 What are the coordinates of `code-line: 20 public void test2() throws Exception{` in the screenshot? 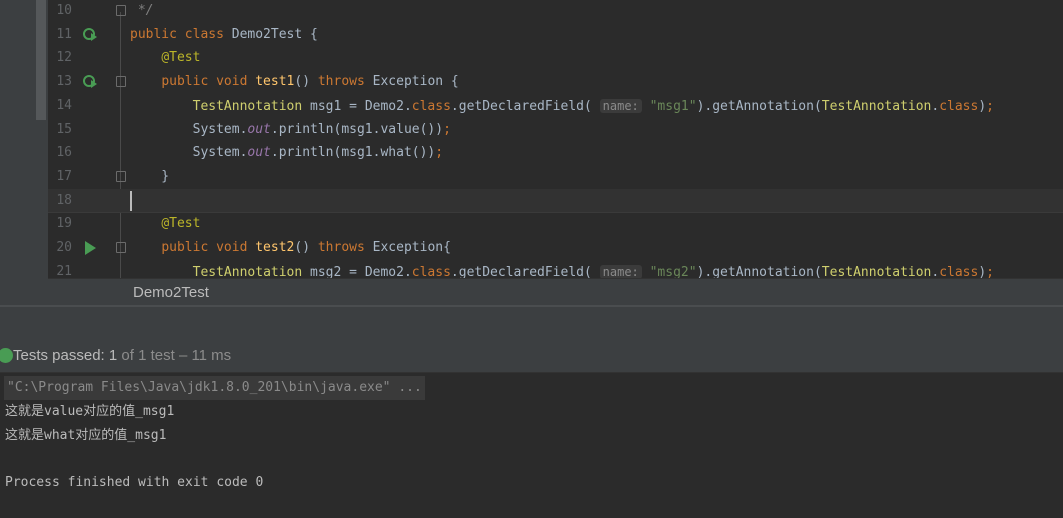 It's located at (555, 248).